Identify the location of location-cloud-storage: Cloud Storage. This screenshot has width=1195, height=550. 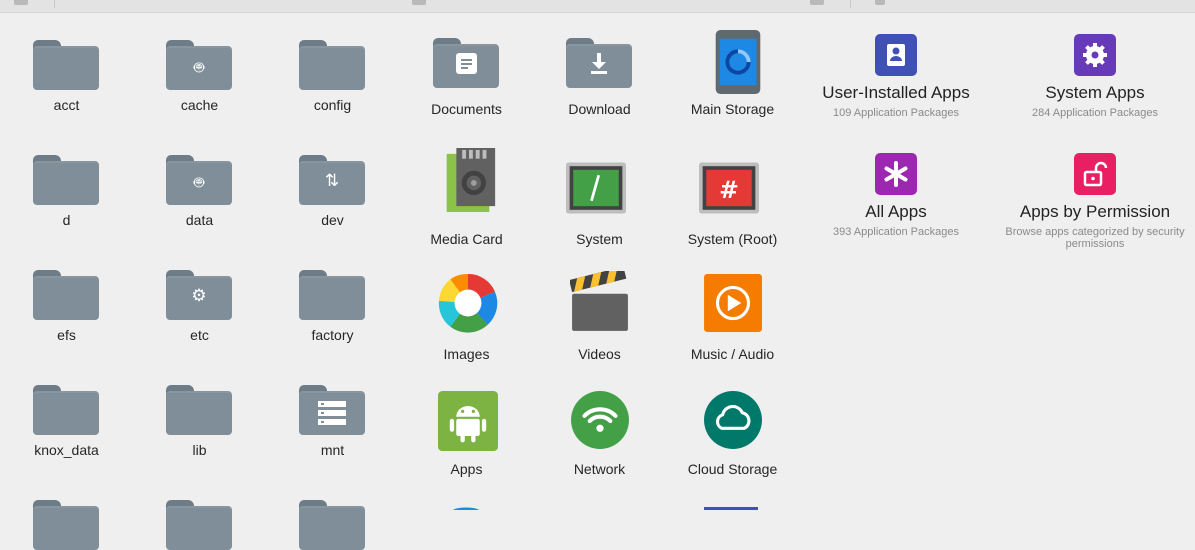
(732, 417).